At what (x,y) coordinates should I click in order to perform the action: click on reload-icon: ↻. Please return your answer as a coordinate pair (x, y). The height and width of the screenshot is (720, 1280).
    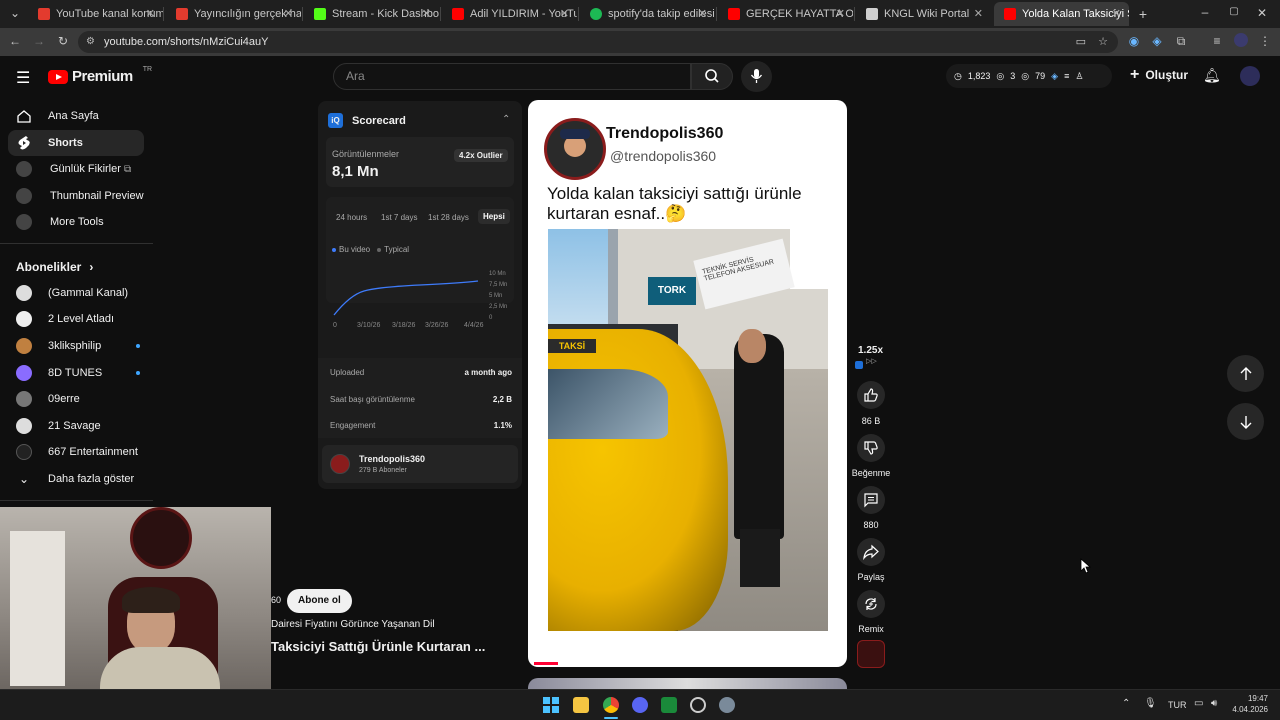
    Looking at the image, I should click on (63, 41).